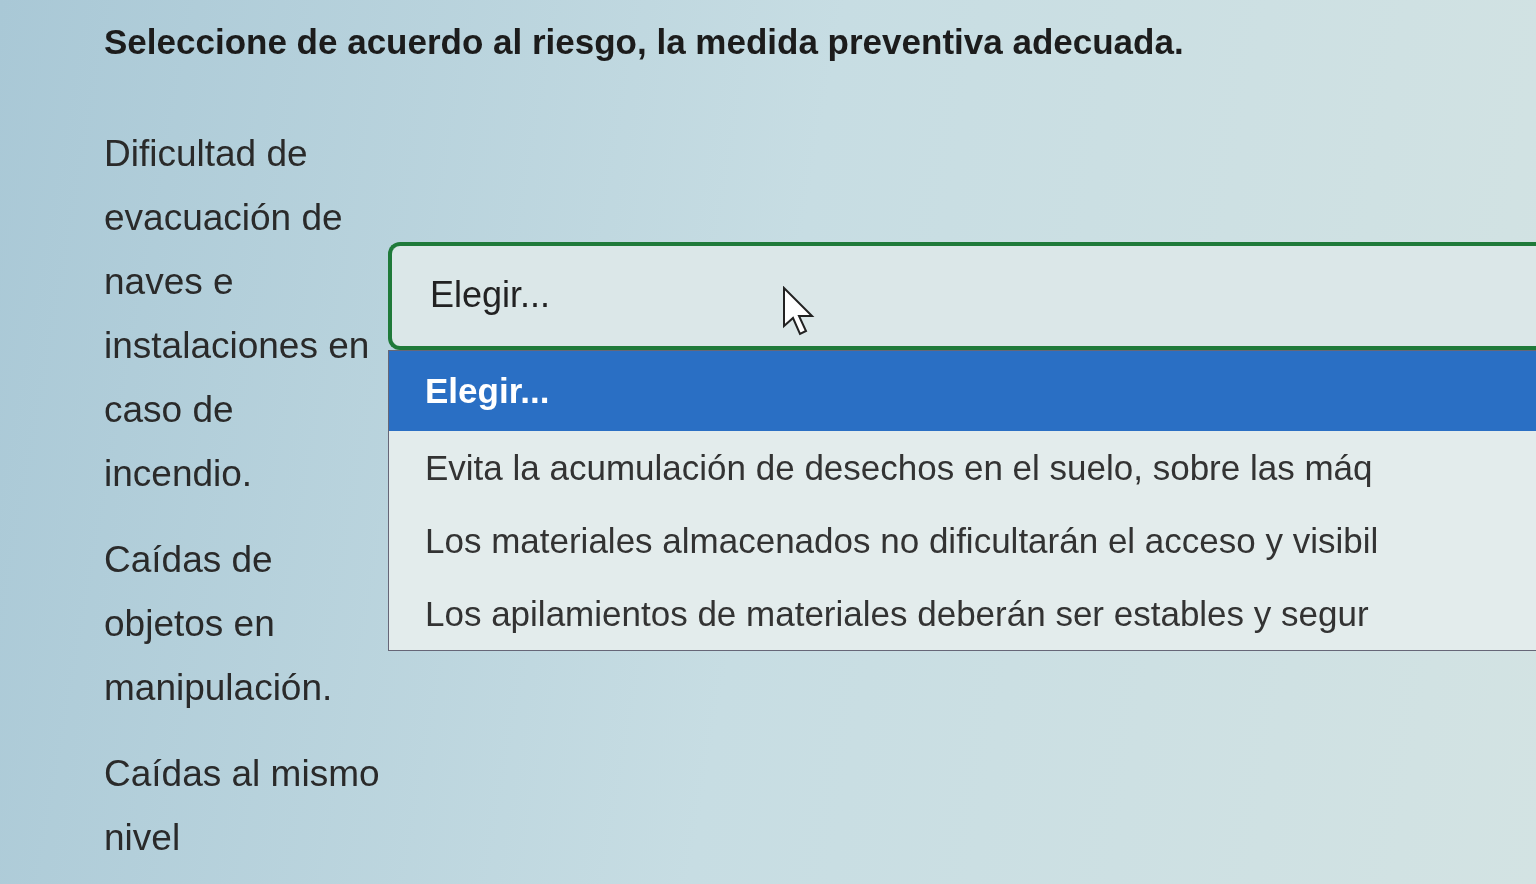 Image resolution: width=1536 pixels, height=884 pixels. Describe the element at coordinates (962, 613) in the screenshot. I see `dropdown-option: Los apilamientos de materiales deberán ser estables y segur` at that location.